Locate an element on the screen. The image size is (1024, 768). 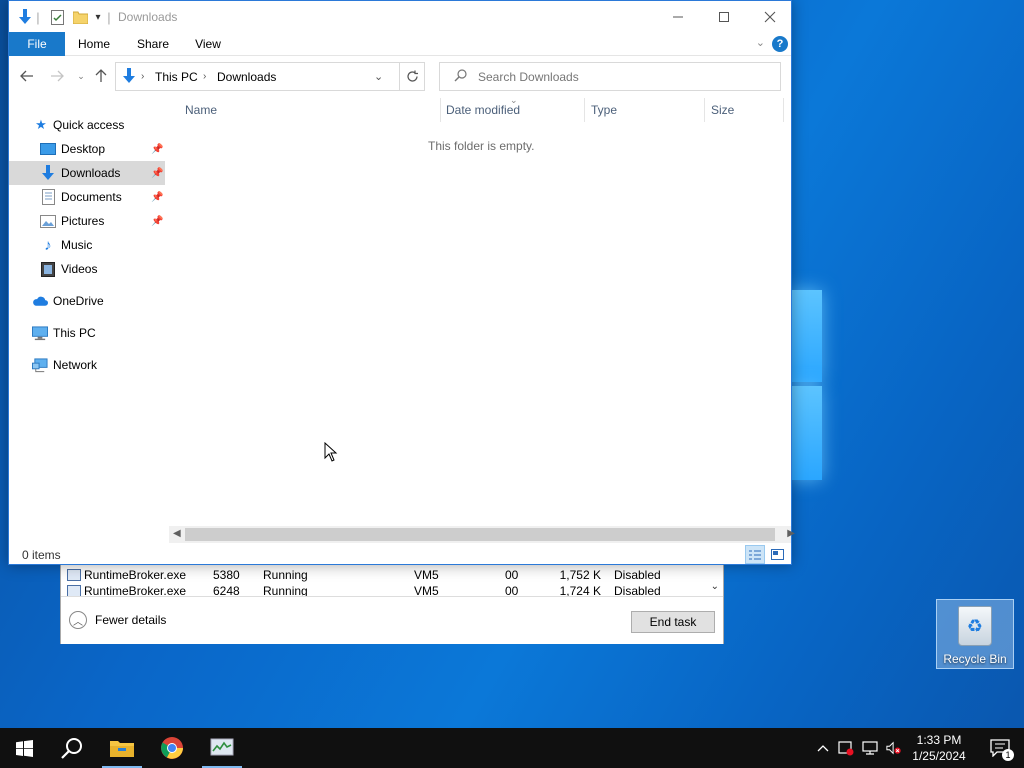
start-button is located at coordinates (24, 748).